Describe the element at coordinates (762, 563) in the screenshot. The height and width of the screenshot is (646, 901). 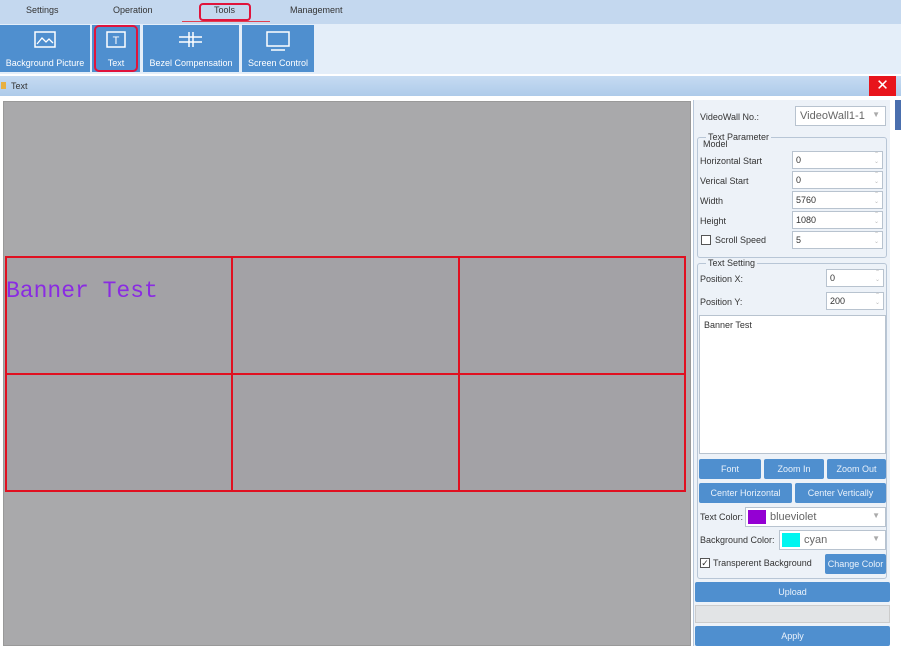
I see `transparent-background-label: Transperent Background` at that location.